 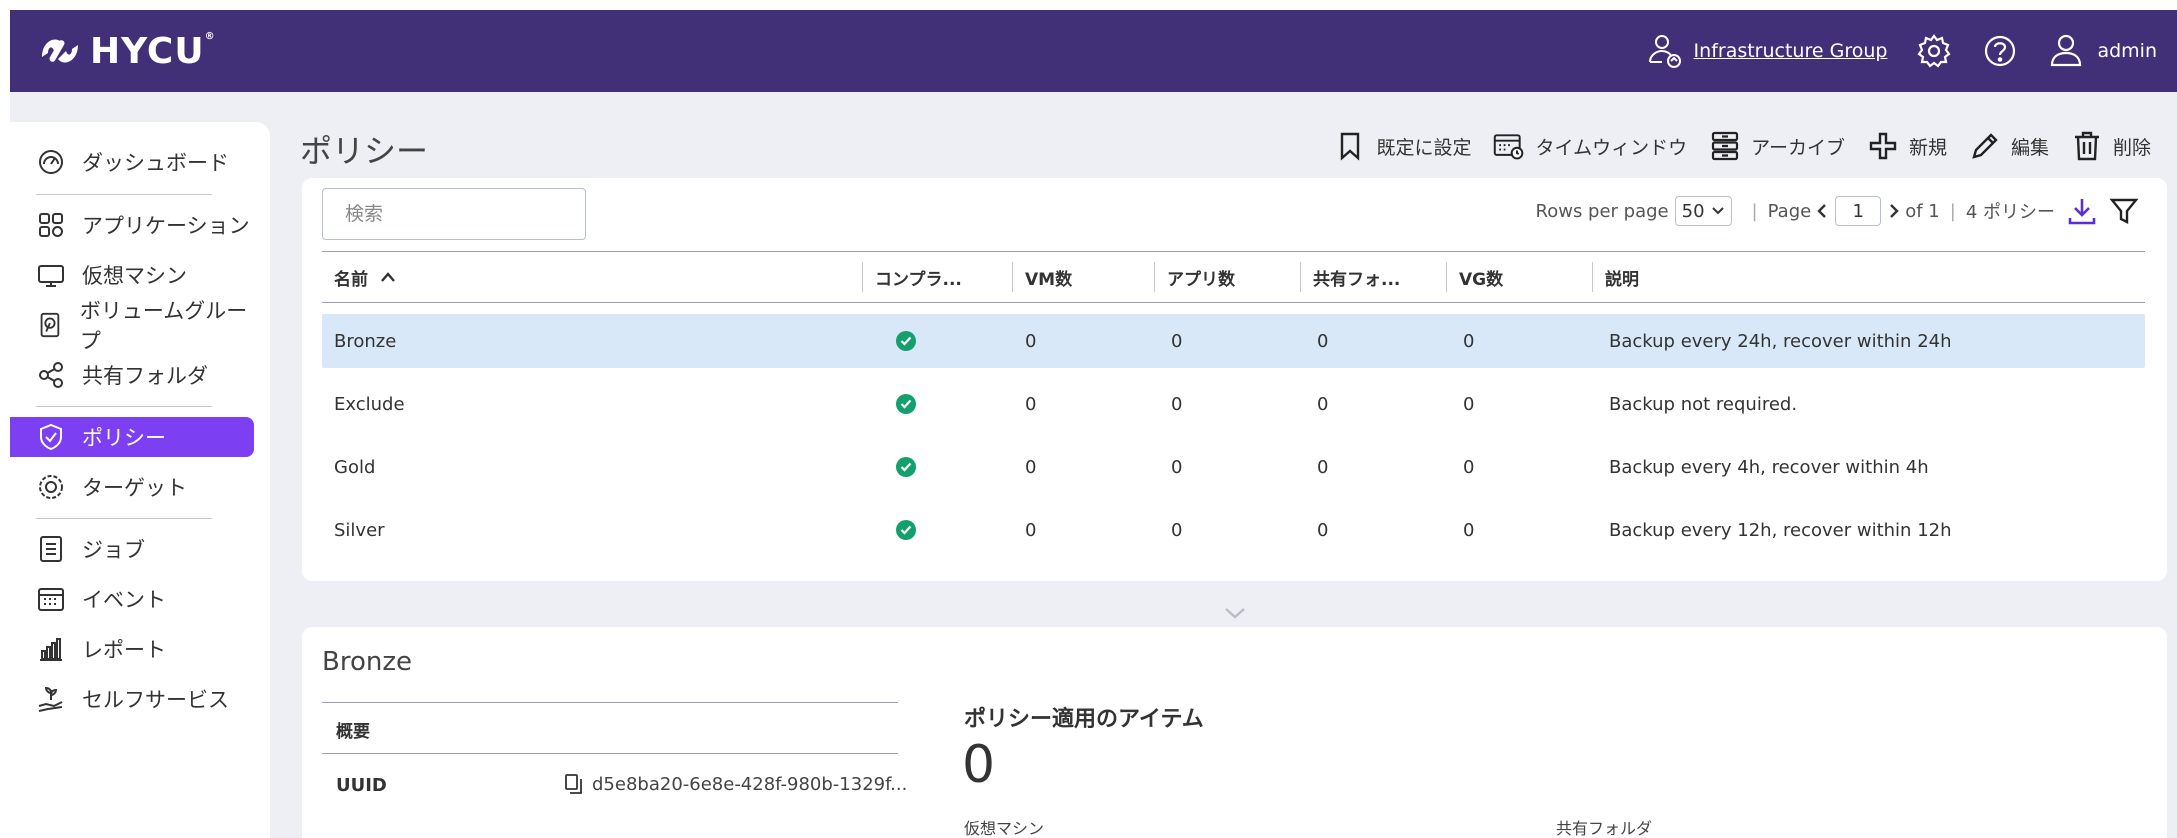 I want to click on calendar-icon, so click(x=51, y=599).